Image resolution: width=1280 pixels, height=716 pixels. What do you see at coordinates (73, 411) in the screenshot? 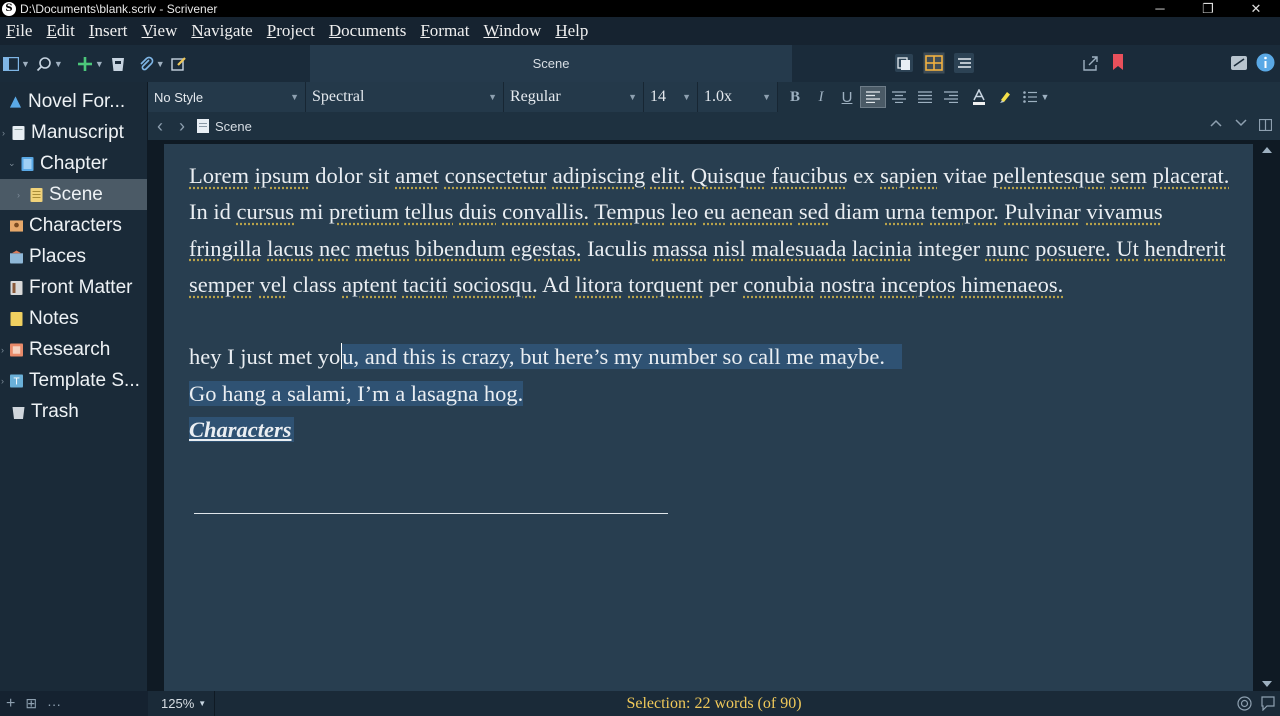
I see `binder-item-trash: Trash` at bounding box center [73, 411].